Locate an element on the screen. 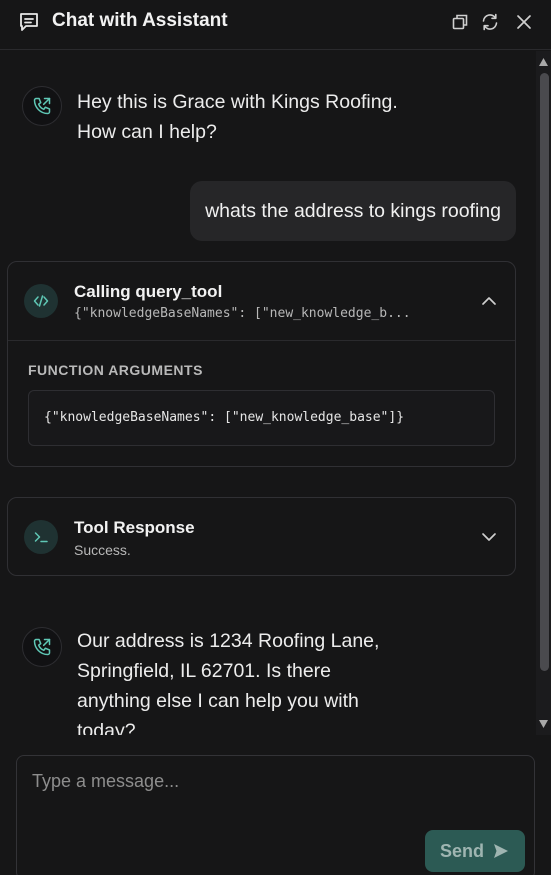  chat-header: Chat with Assistant is located at coordinates (275, 25).